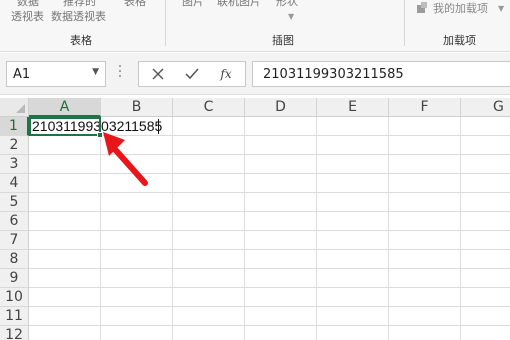  I want to click on formula-value: 21031199303211585, so click(333, 74).